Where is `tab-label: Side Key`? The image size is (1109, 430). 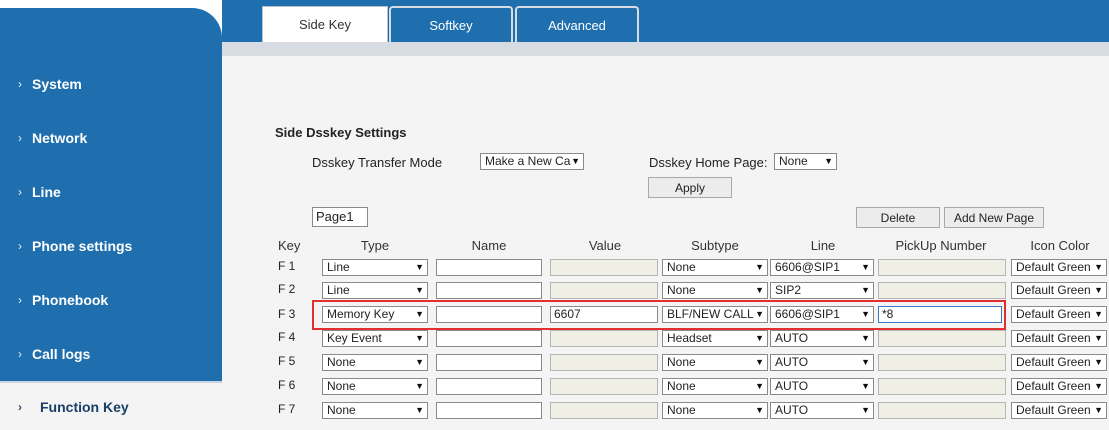
tab-label: Side Key is located at coordinates (325, 24).